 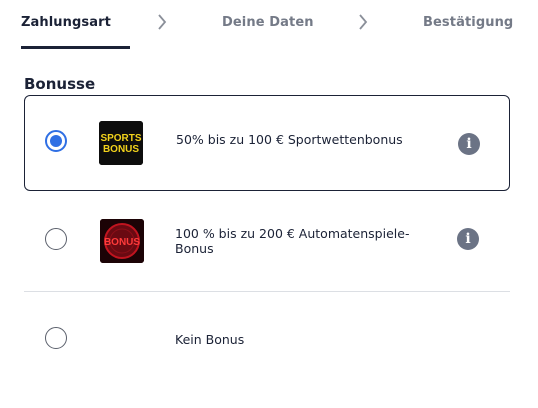 What do you see at coordinates (120, 138) in the screenshot?
I see `sports-logo-line1: SPORTS` at bounding box center [120, 138].